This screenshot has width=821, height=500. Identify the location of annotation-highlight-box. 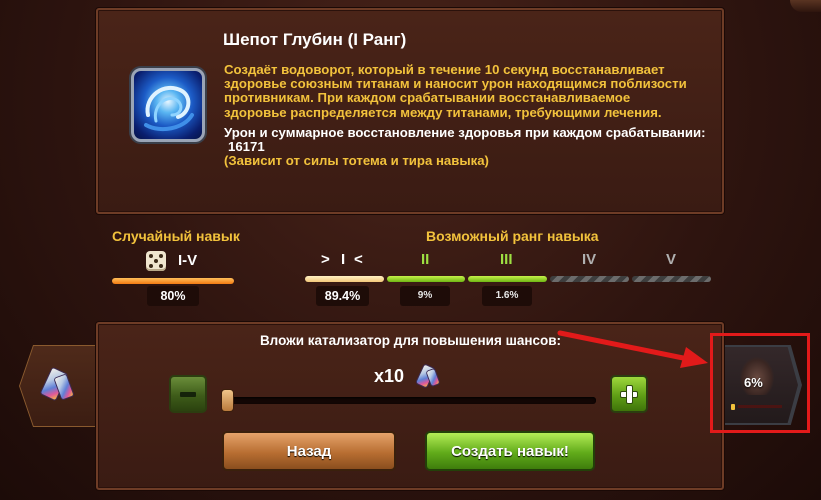
(760, 383).